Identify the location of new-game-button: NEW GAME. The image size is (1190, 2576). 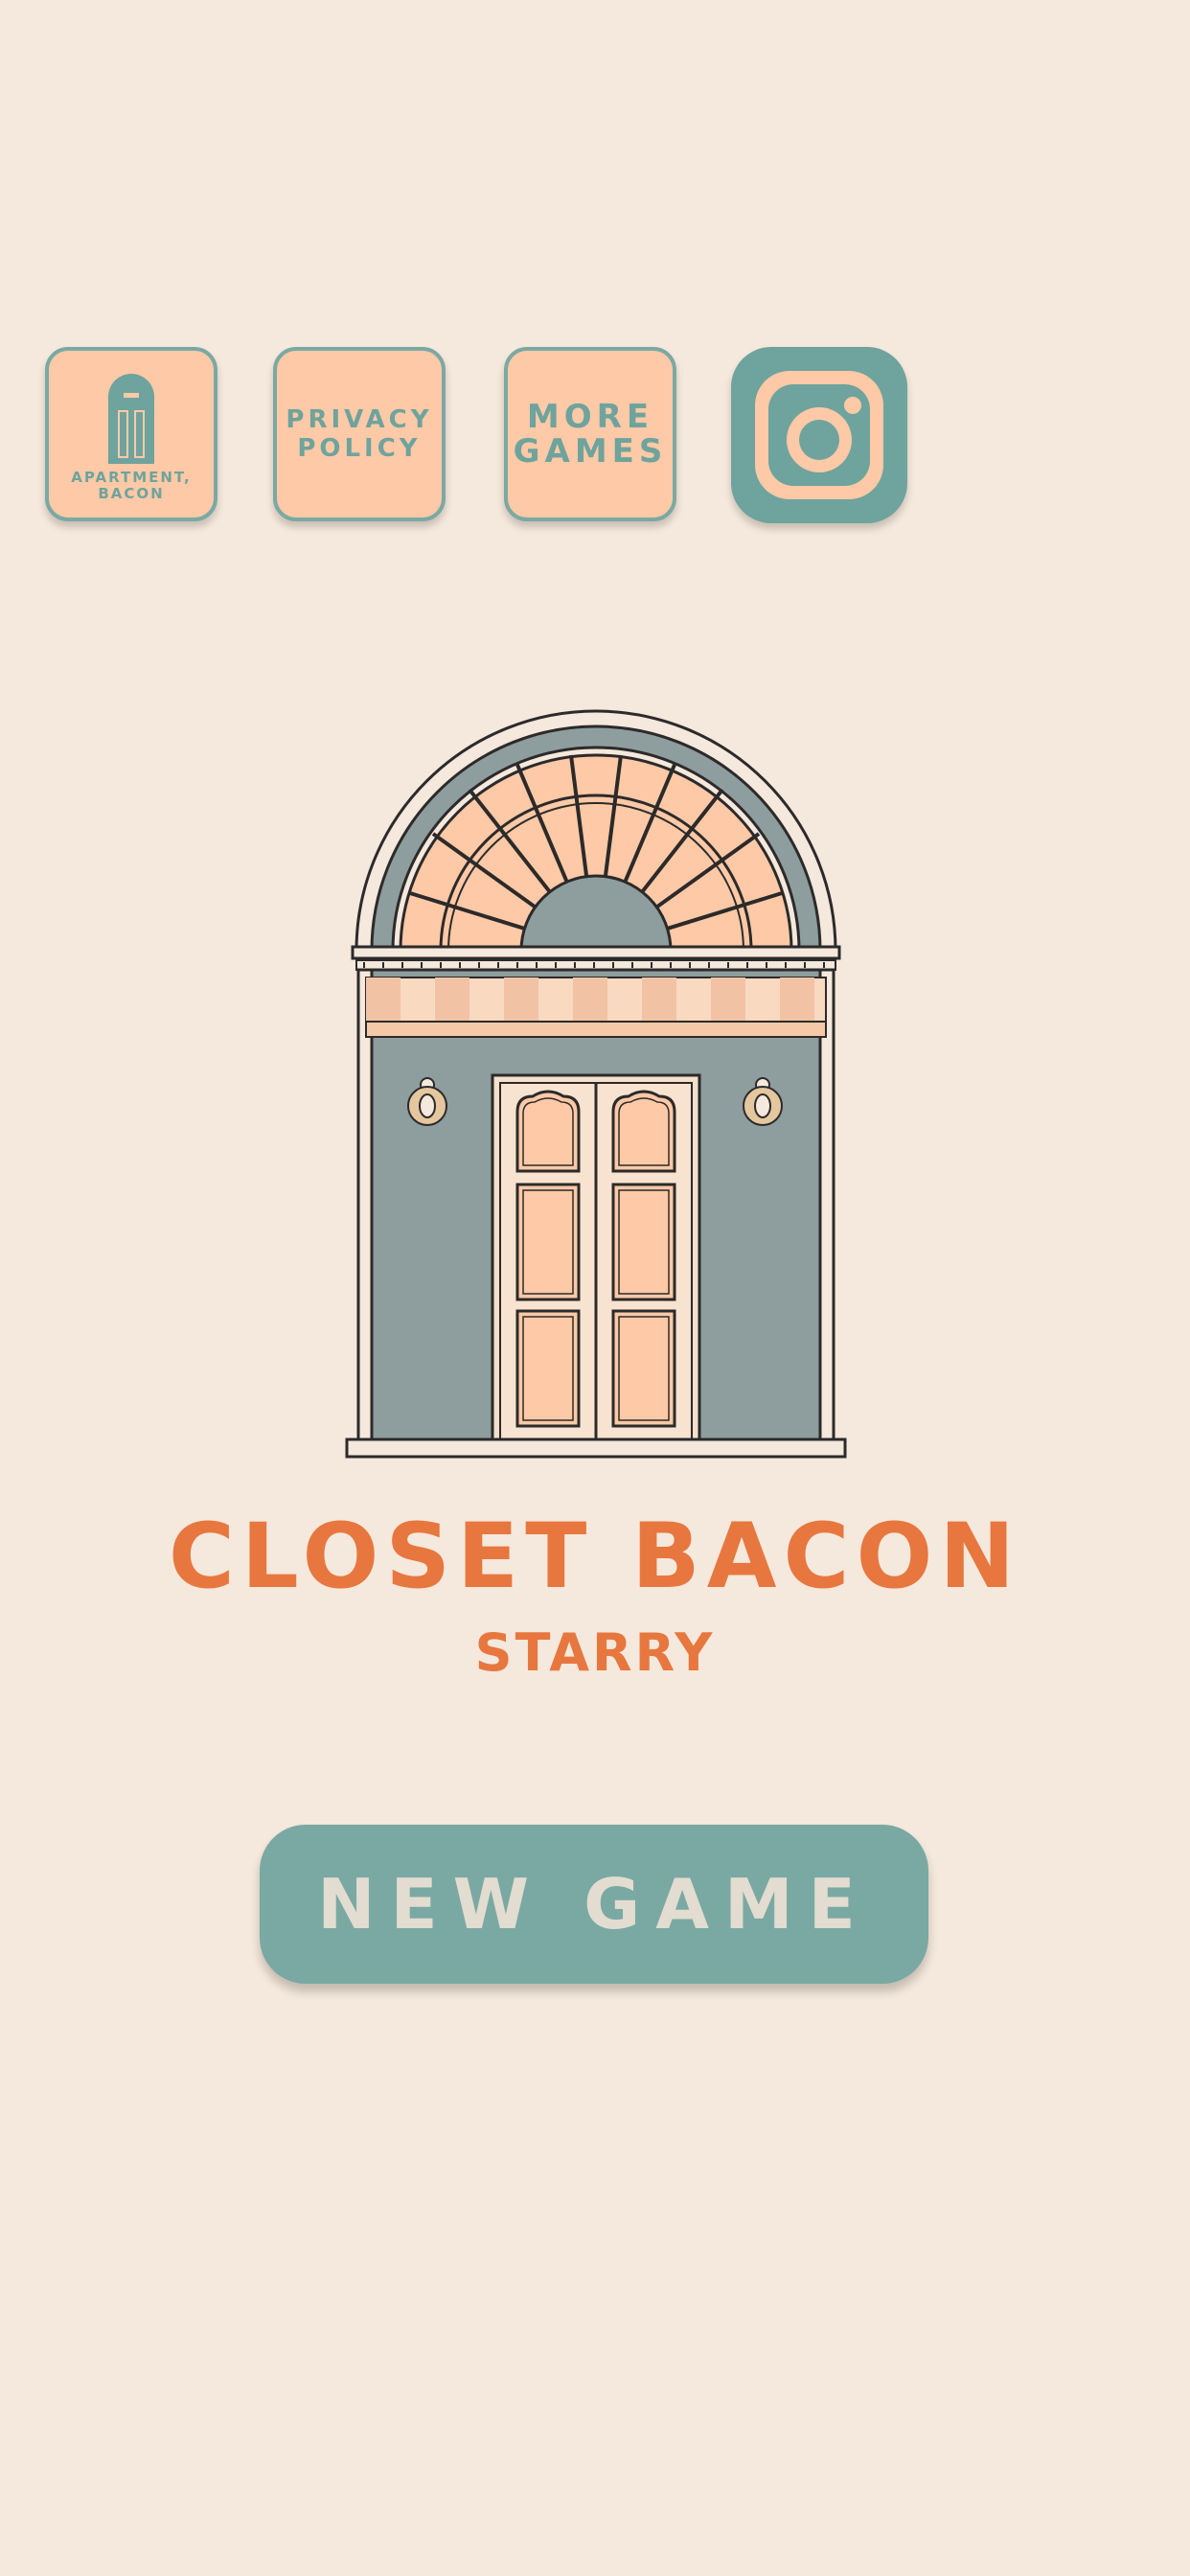
(594, 1904).